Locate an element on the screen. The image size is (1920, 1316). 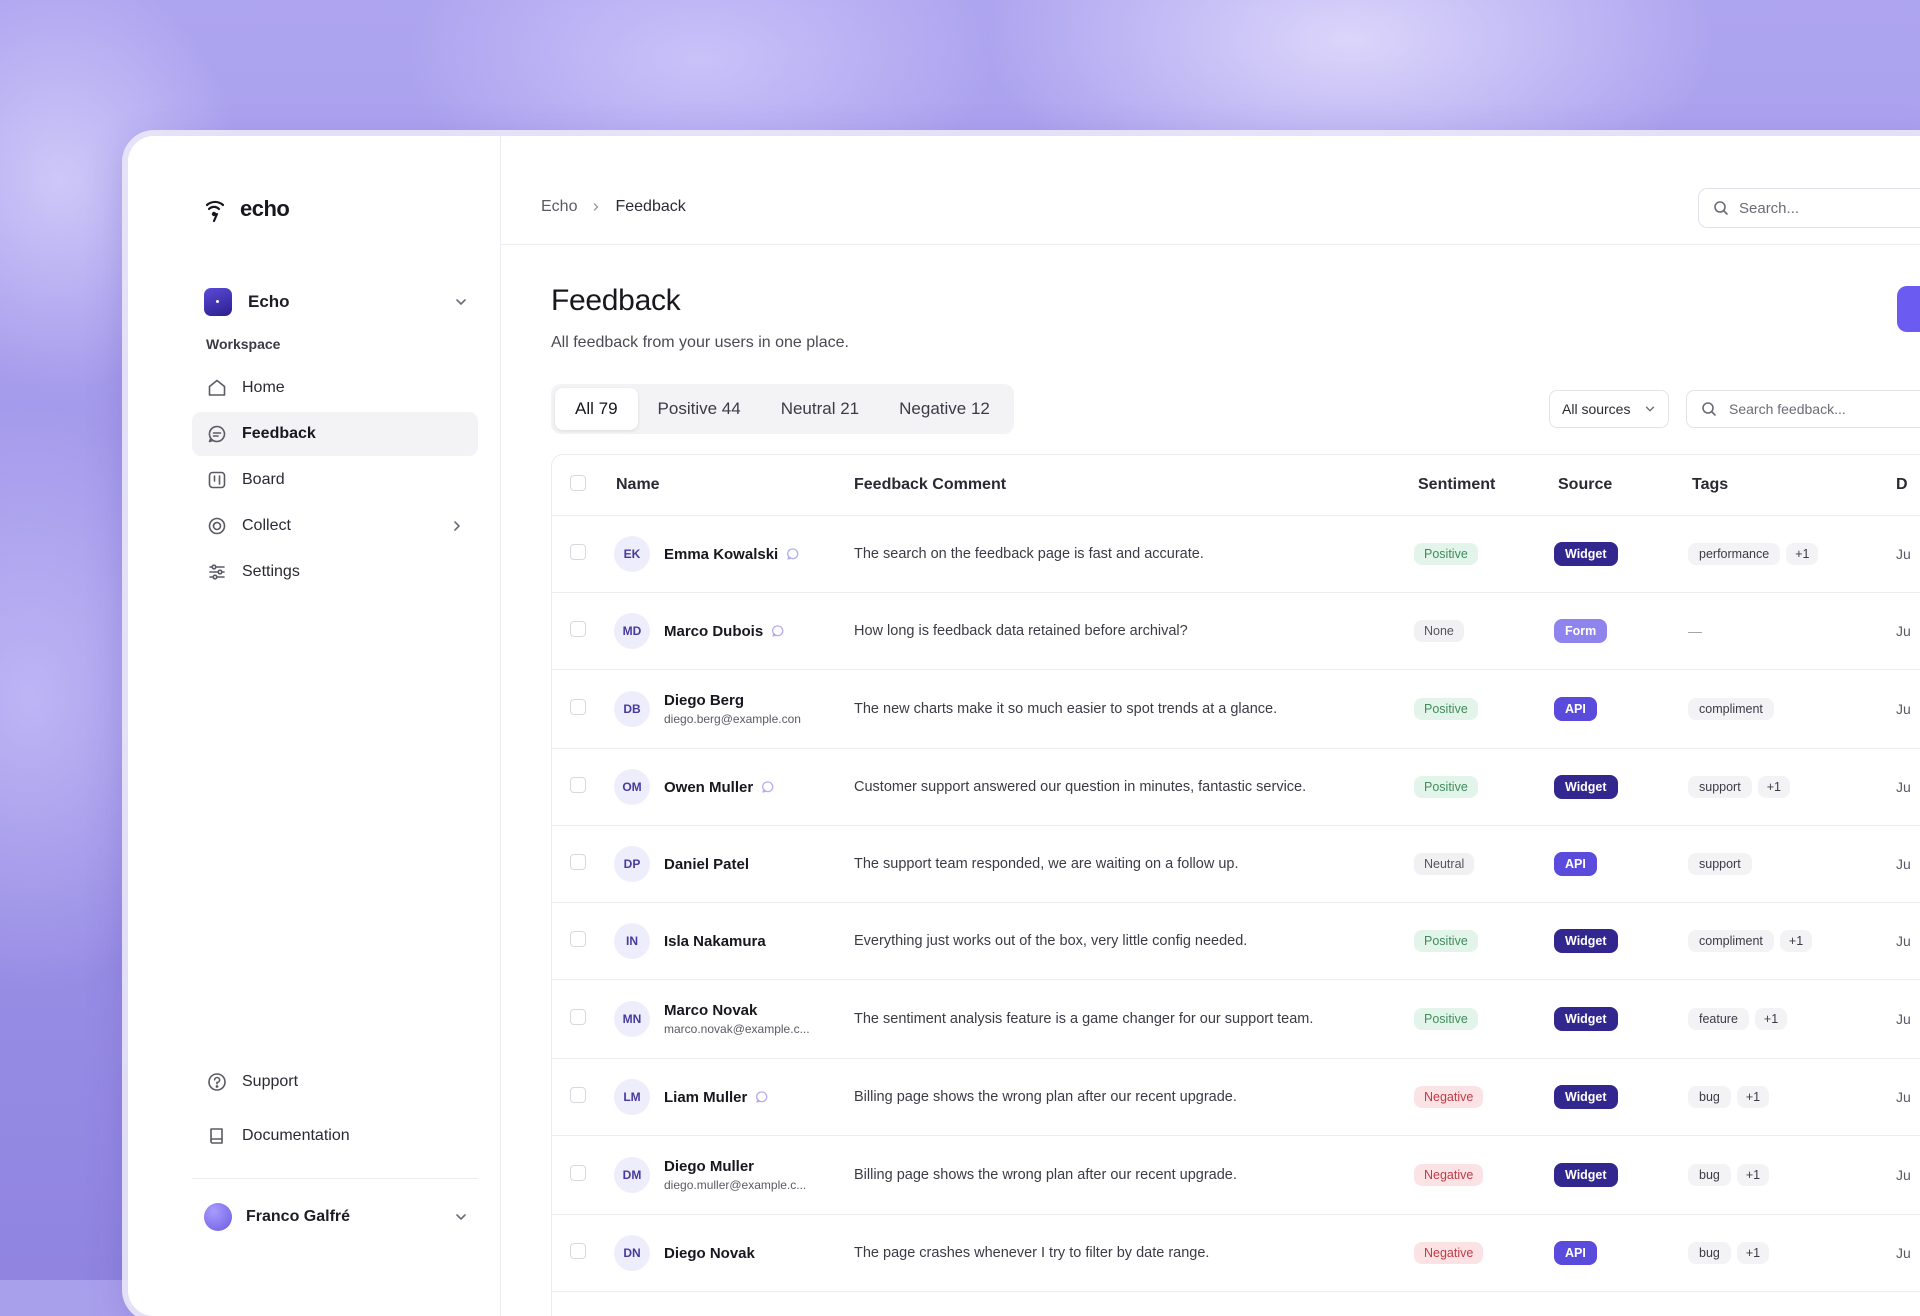
column-header-name: Name is located at coordinates (734, 485).